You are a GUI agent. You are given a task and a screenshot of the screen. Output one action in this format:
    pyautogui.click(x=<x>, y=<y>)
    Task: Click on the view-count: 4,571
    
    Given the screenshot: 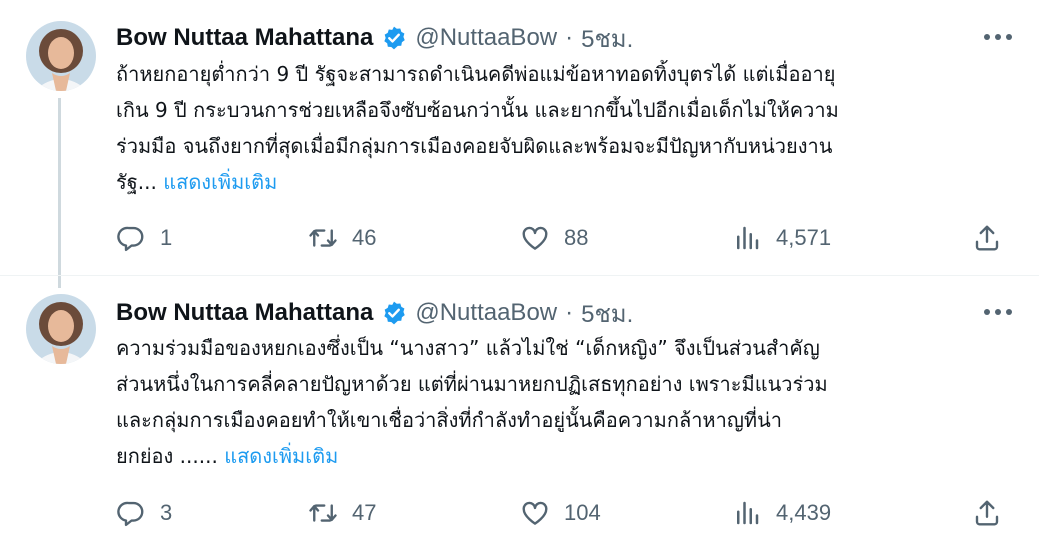 What is the action you would take?
    pyautogui.click(x=804, y=237)
    